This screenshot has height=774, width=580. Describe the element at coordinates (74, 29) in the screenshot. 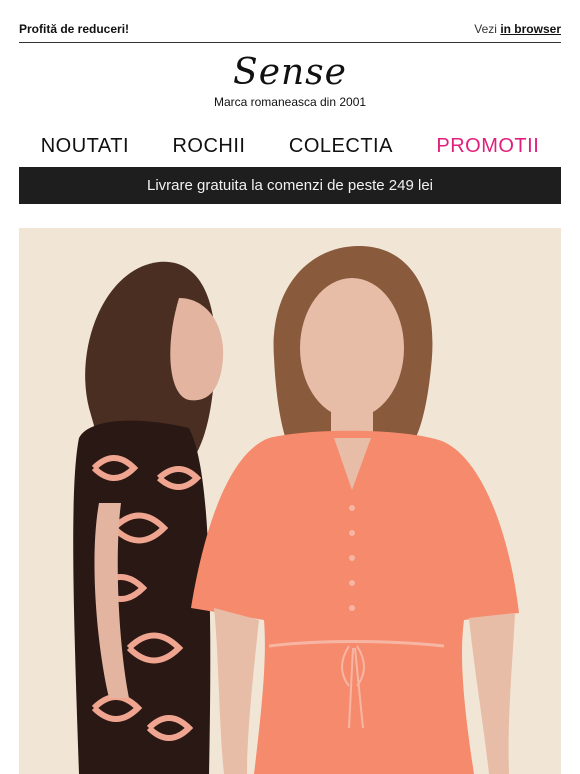

I see `promo-text: Profită de reduceri!` at that location.